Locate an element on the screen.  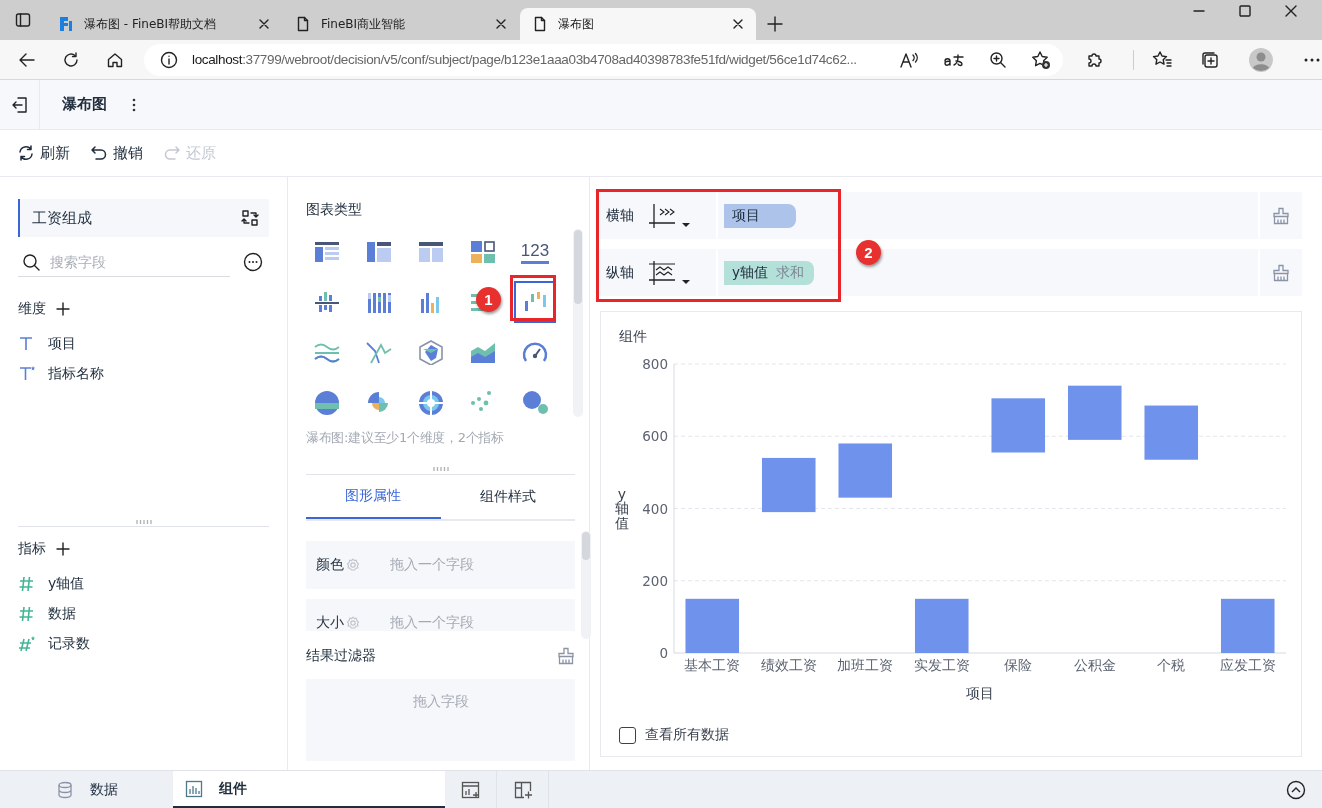
browser-tab: FineBI商业智能 is located at coordinates (401, 24).